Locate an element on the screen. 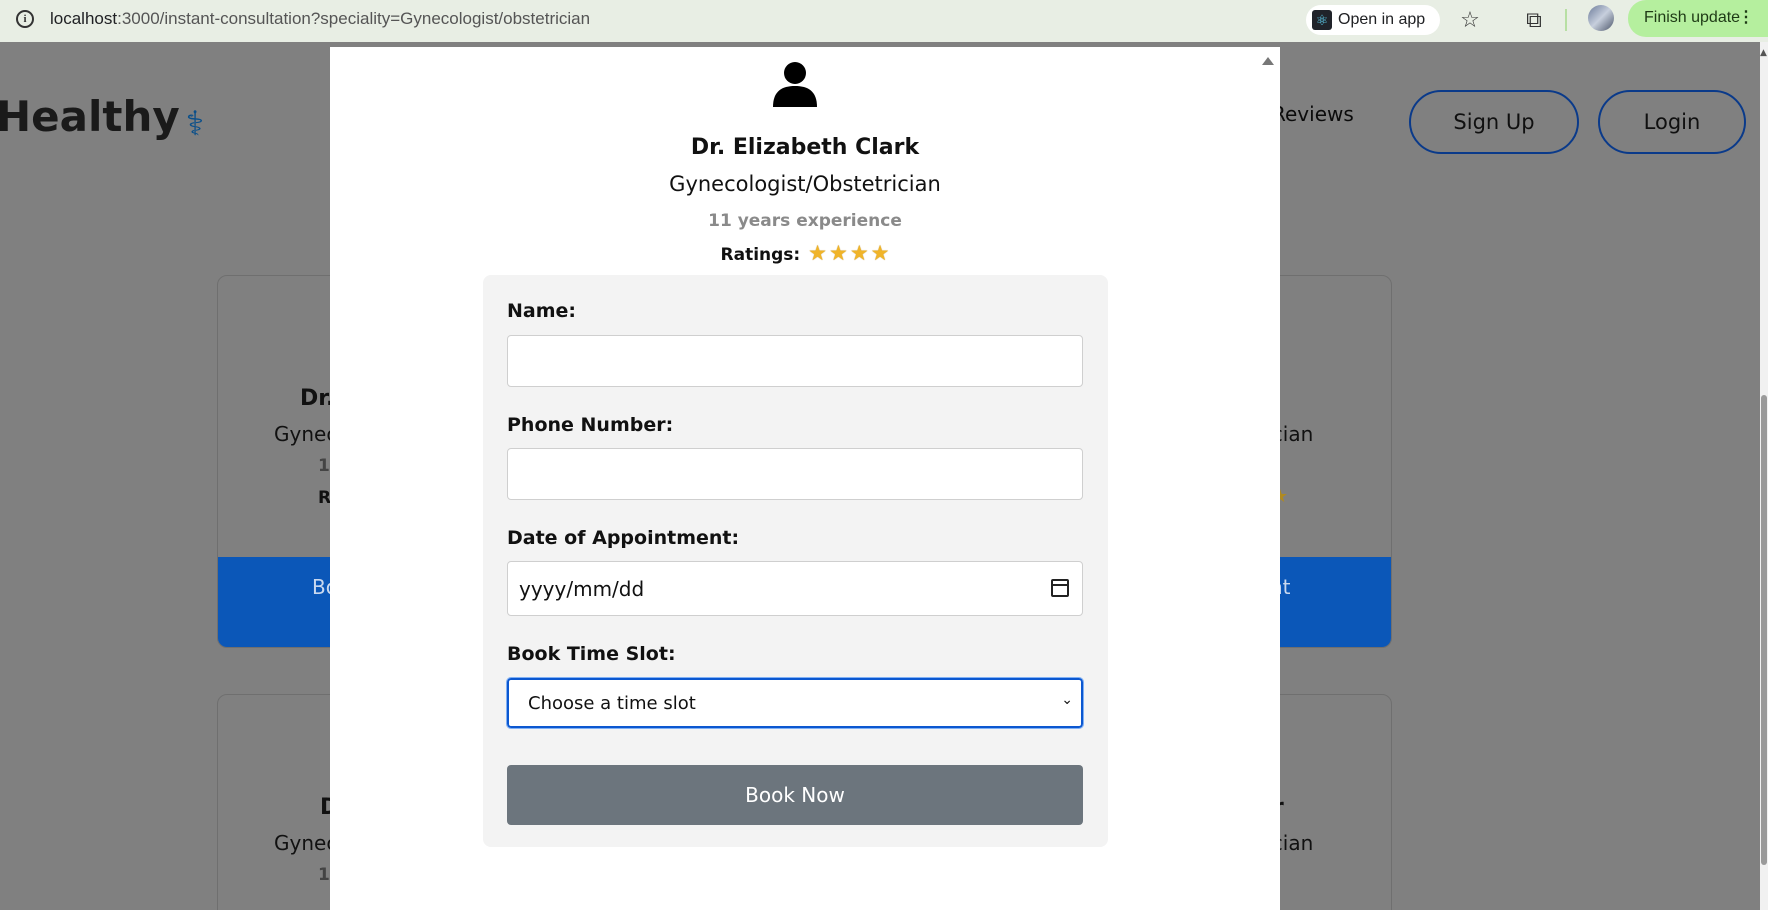  site-info-icon: i is located at coordinates (25, 19).